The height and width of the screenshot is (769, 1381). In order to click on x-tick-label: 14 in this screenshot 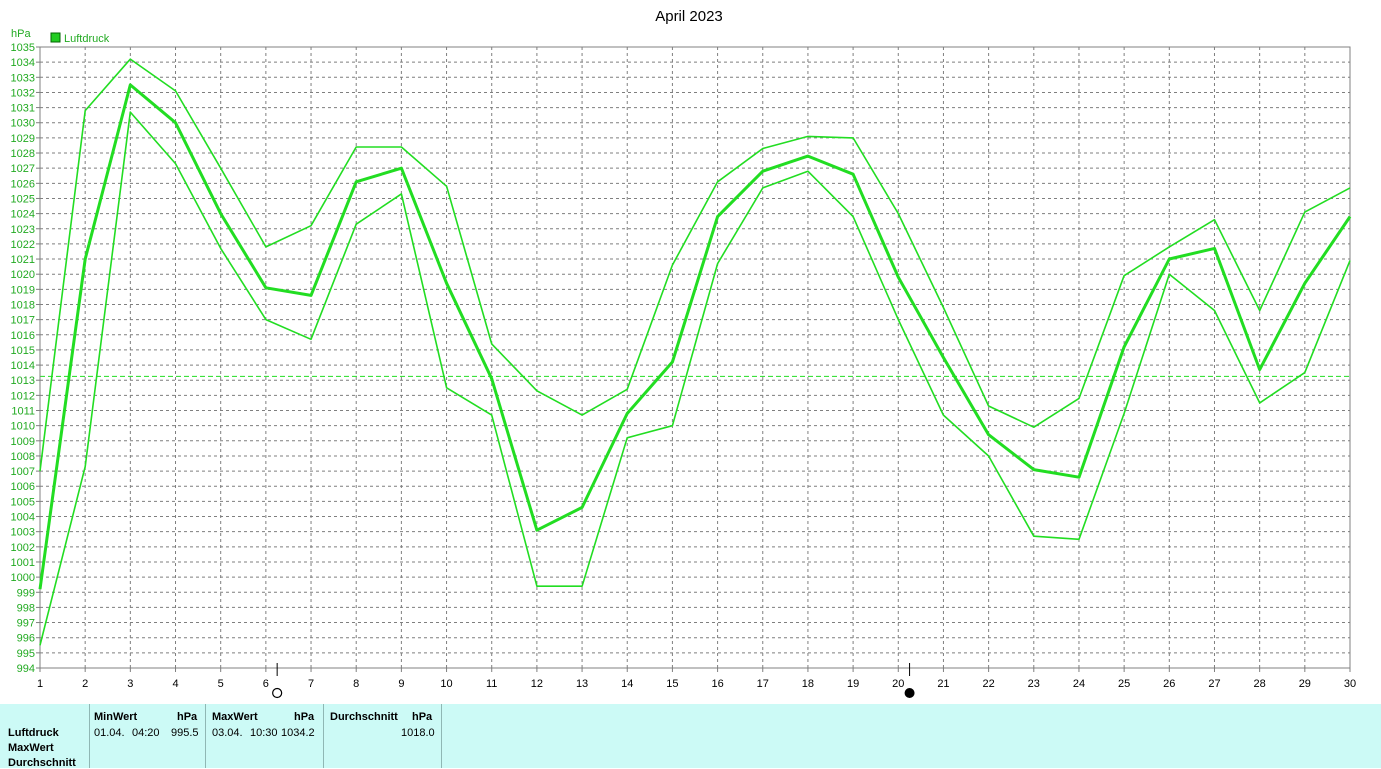, I will do `click(627, 684)`.